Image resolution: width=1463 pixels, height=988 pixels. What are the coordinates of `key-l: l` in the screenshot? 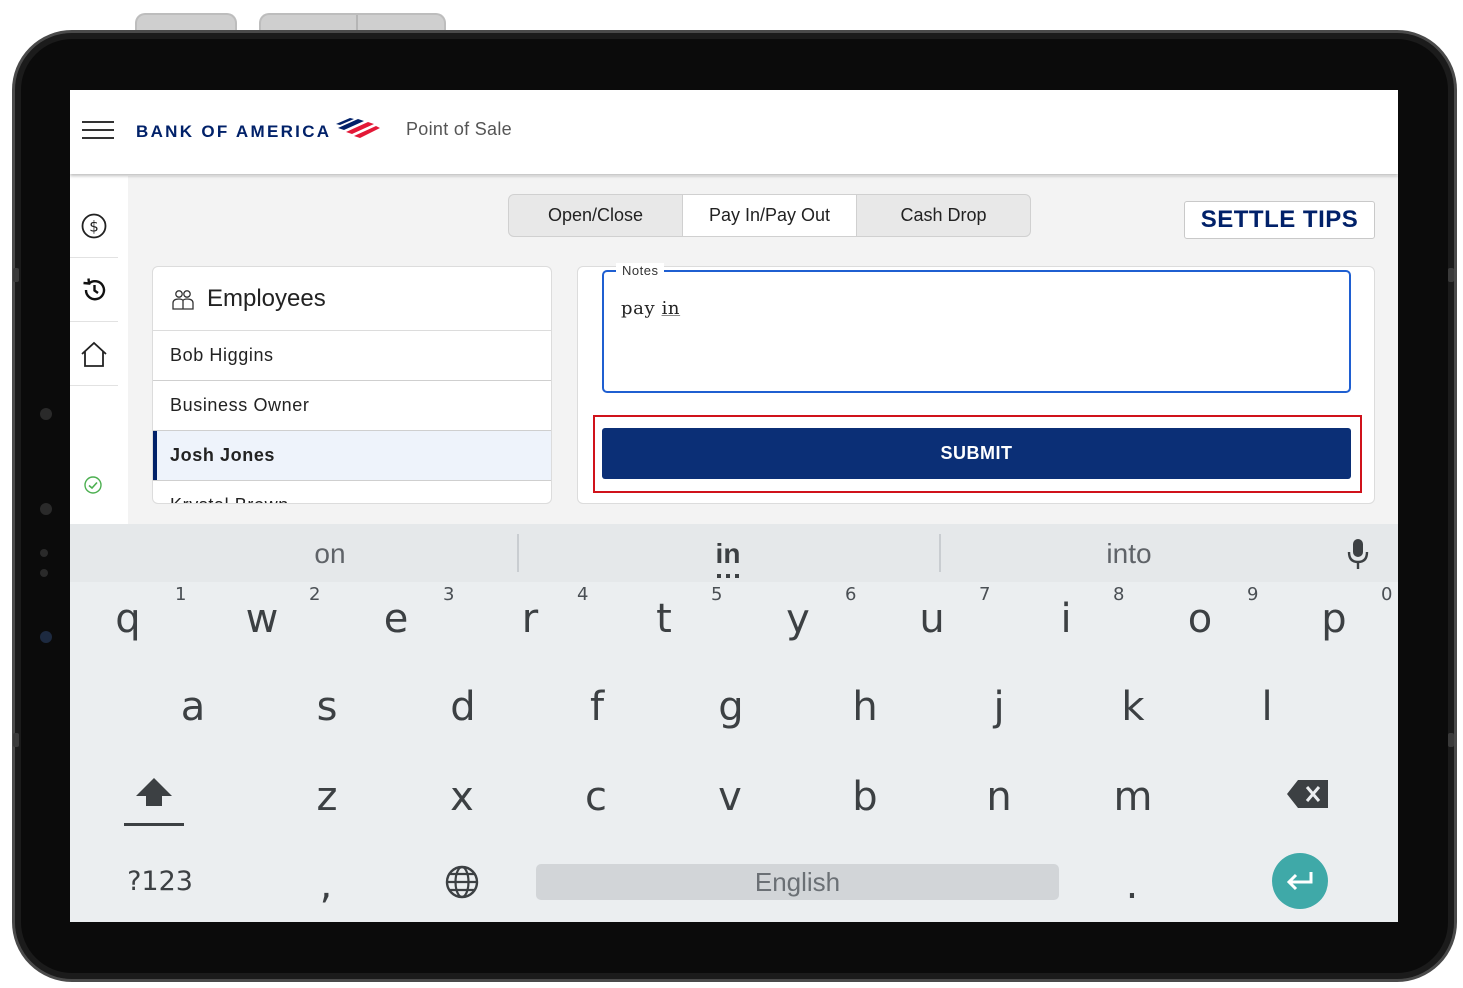 It's located at (1267, 707).